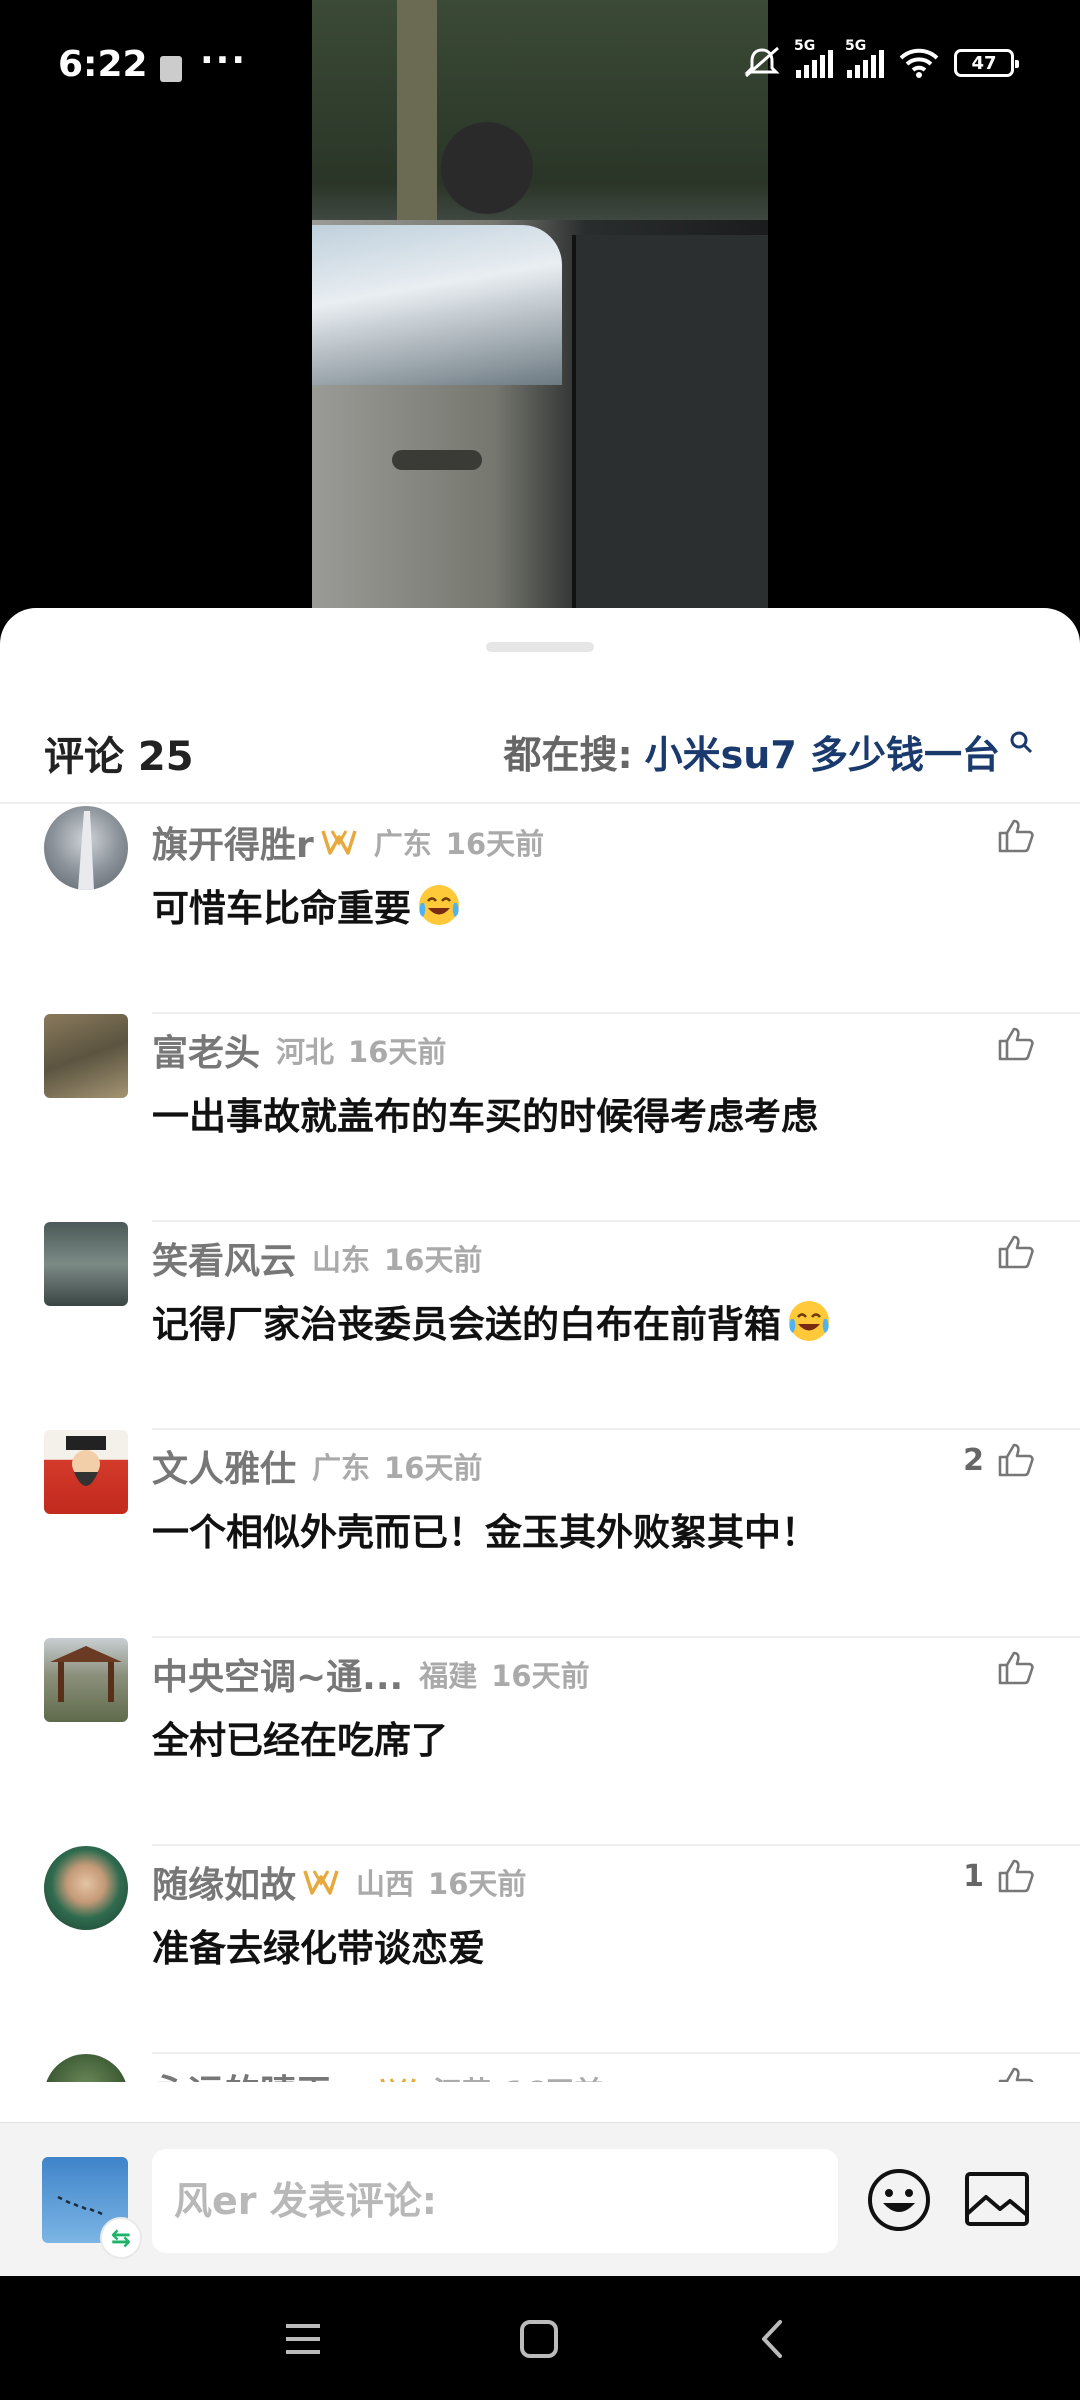 Image resolution: width=1080 pixels, height=2400 pixels. Describe the element at coordinates (864, 58) in the screenshot. I see `signal-icon-2: 5G` at that location.